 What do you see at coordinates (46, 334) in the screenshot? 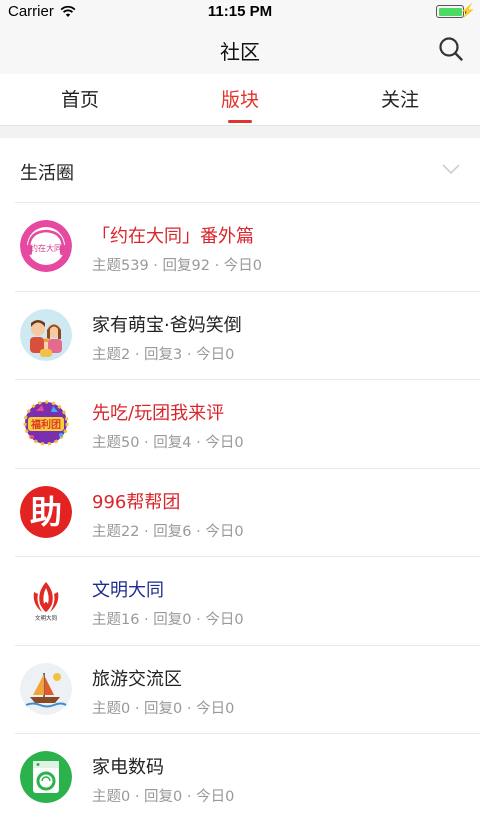
I see `family-cartoon-icon` at bounding box center [46, 334].